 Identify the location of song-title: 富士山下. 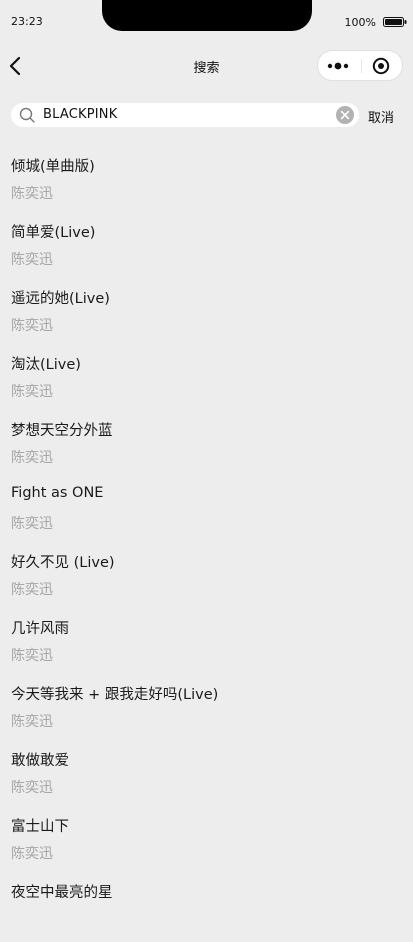
(40, 827).